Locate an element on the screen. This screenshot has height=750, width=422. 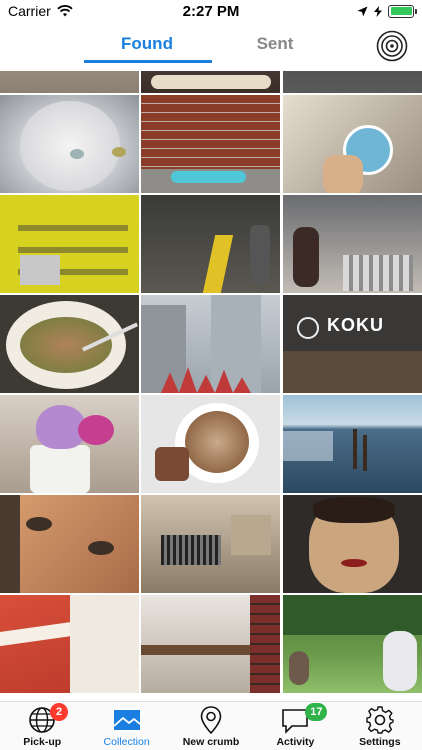
tab-found: Found is located at coordinates (147, 44).